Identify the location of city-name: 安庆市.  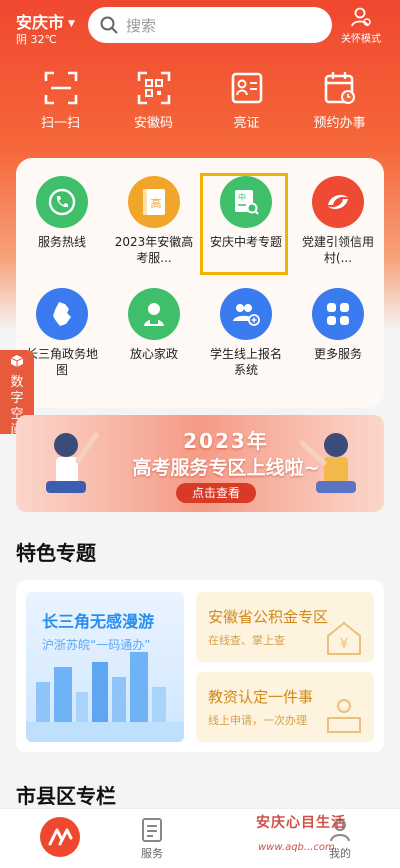
(40, 22).